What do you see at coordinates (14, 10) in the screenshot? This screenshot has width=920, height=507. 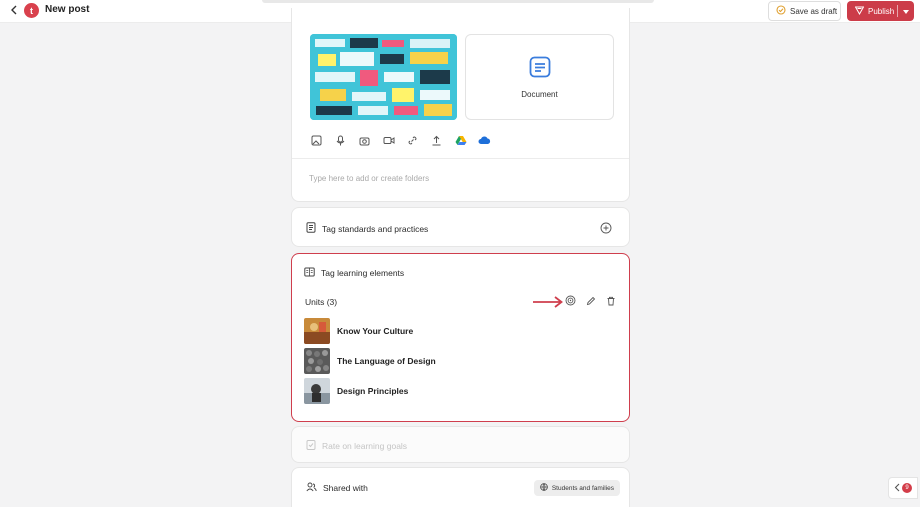 I see `back-chevron-icon` at bounding box center [14, 10].